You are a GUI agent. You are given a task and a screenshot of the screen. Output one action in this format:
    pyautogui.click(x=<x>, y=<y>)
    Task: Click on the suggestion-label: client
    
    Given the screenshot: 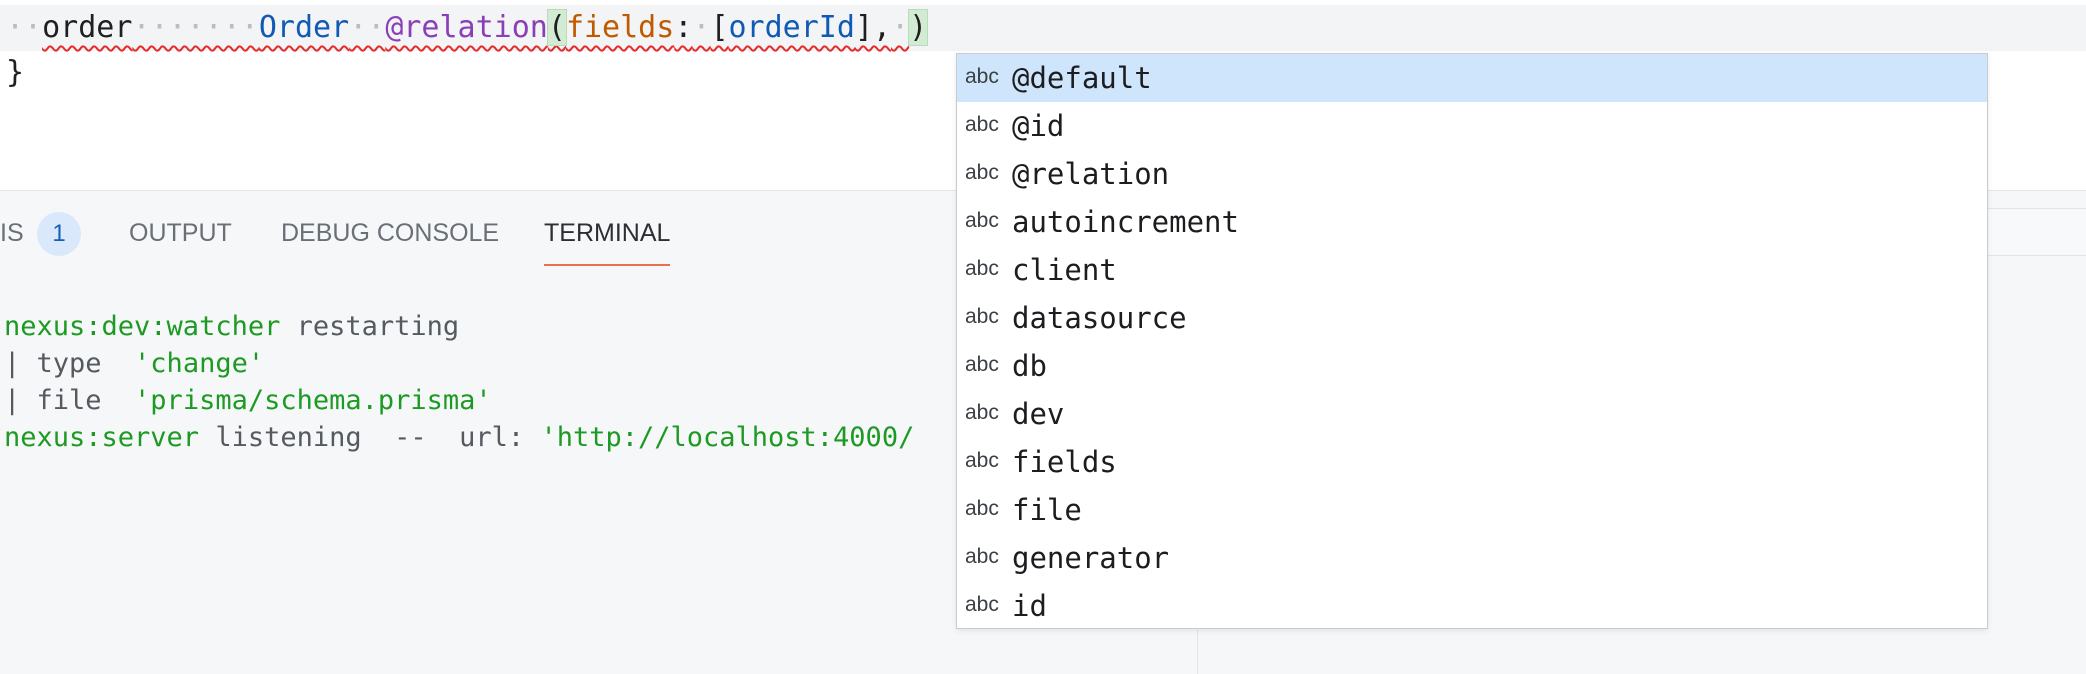 What is the action you would take?
    pyautogui.click(x=1064, y=270)
    